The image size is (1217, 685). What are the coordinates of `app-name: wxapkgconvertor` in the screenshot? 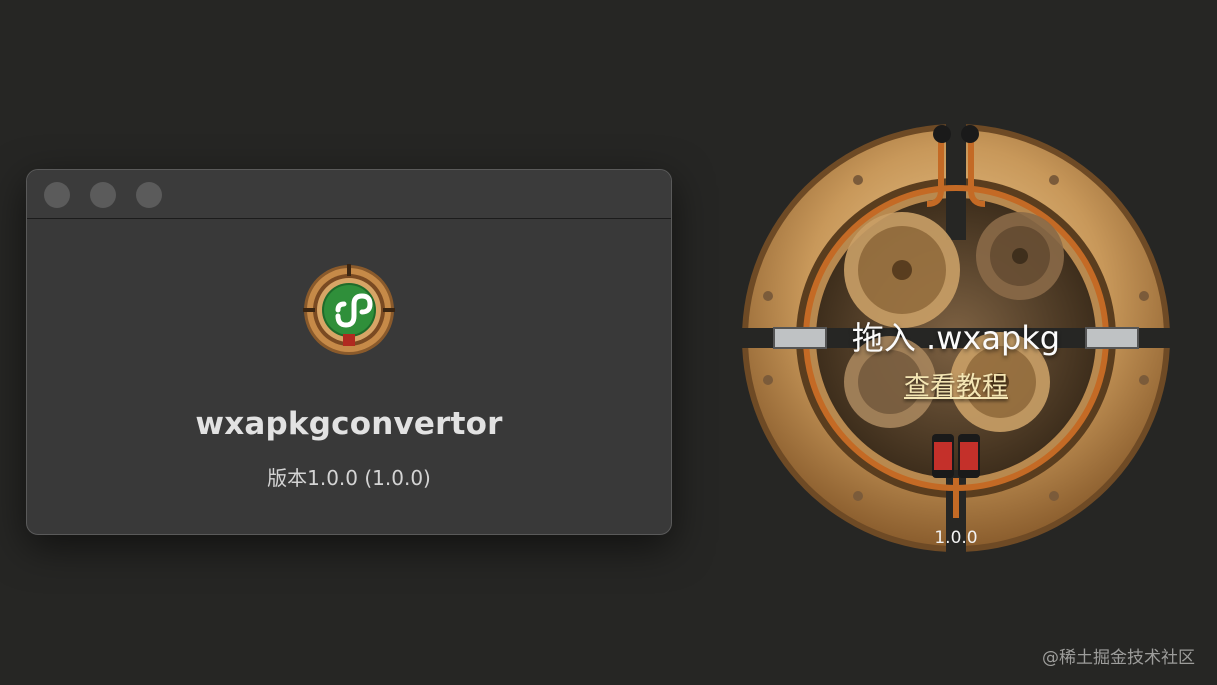 It's located at (349, 424).